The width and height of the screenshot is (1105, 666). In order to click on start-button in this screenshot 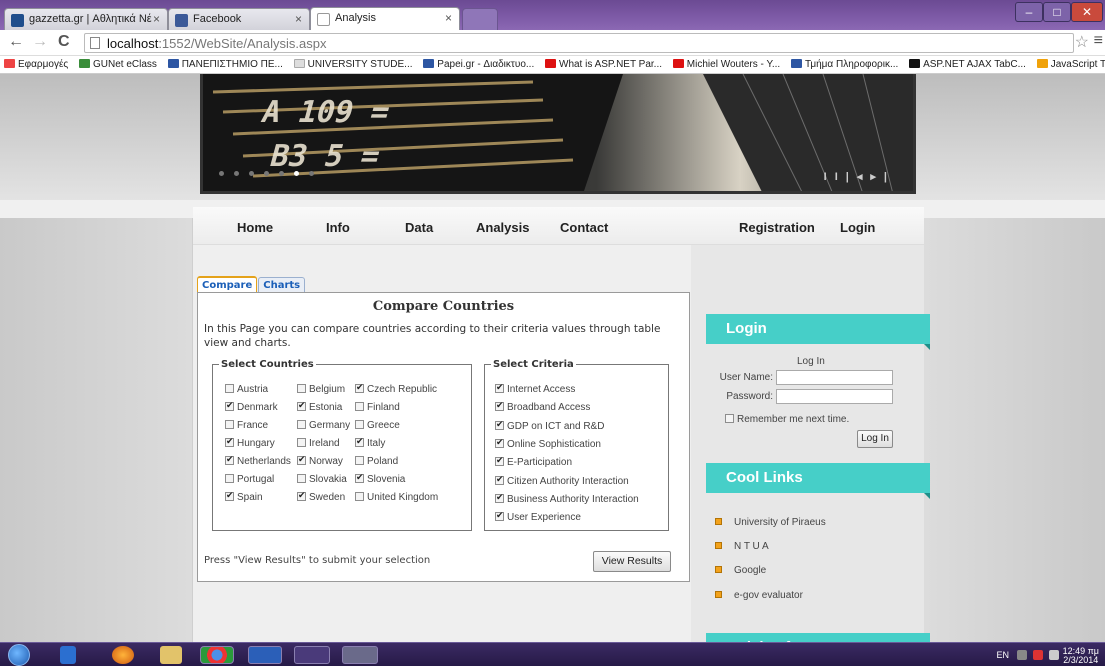, I will do `click(19, 655)`.